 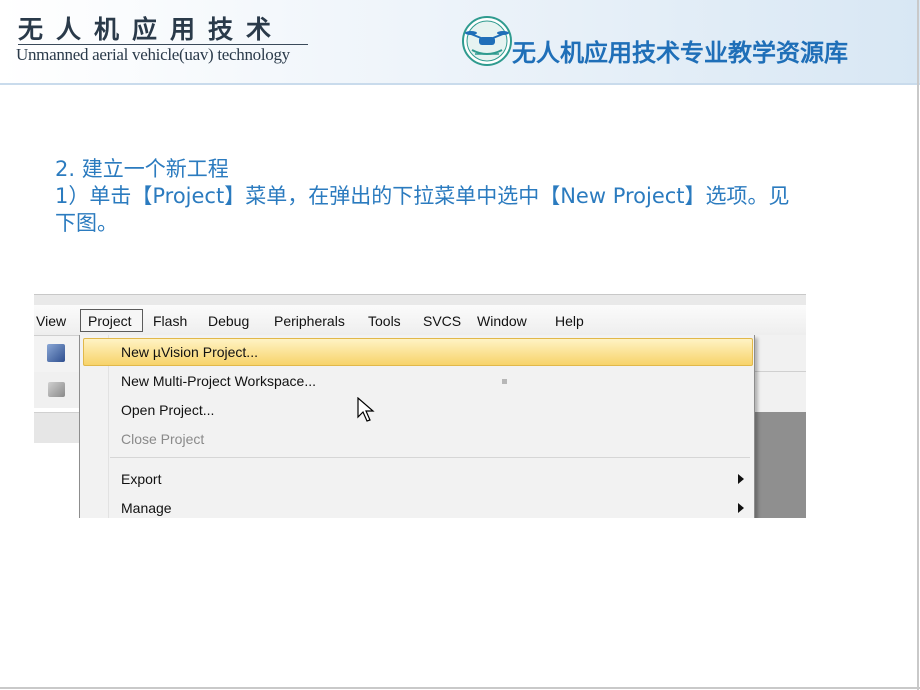 I want to click on dropdown-separator, so click(x=430, y=457).